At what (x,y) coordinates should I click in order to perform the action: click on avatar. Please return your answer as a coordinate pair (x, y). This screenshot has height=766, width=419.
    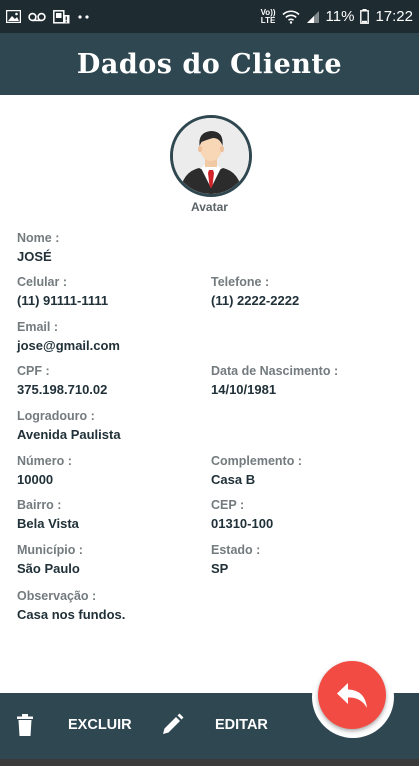
    Looking at the image, I should click on (211, 156).